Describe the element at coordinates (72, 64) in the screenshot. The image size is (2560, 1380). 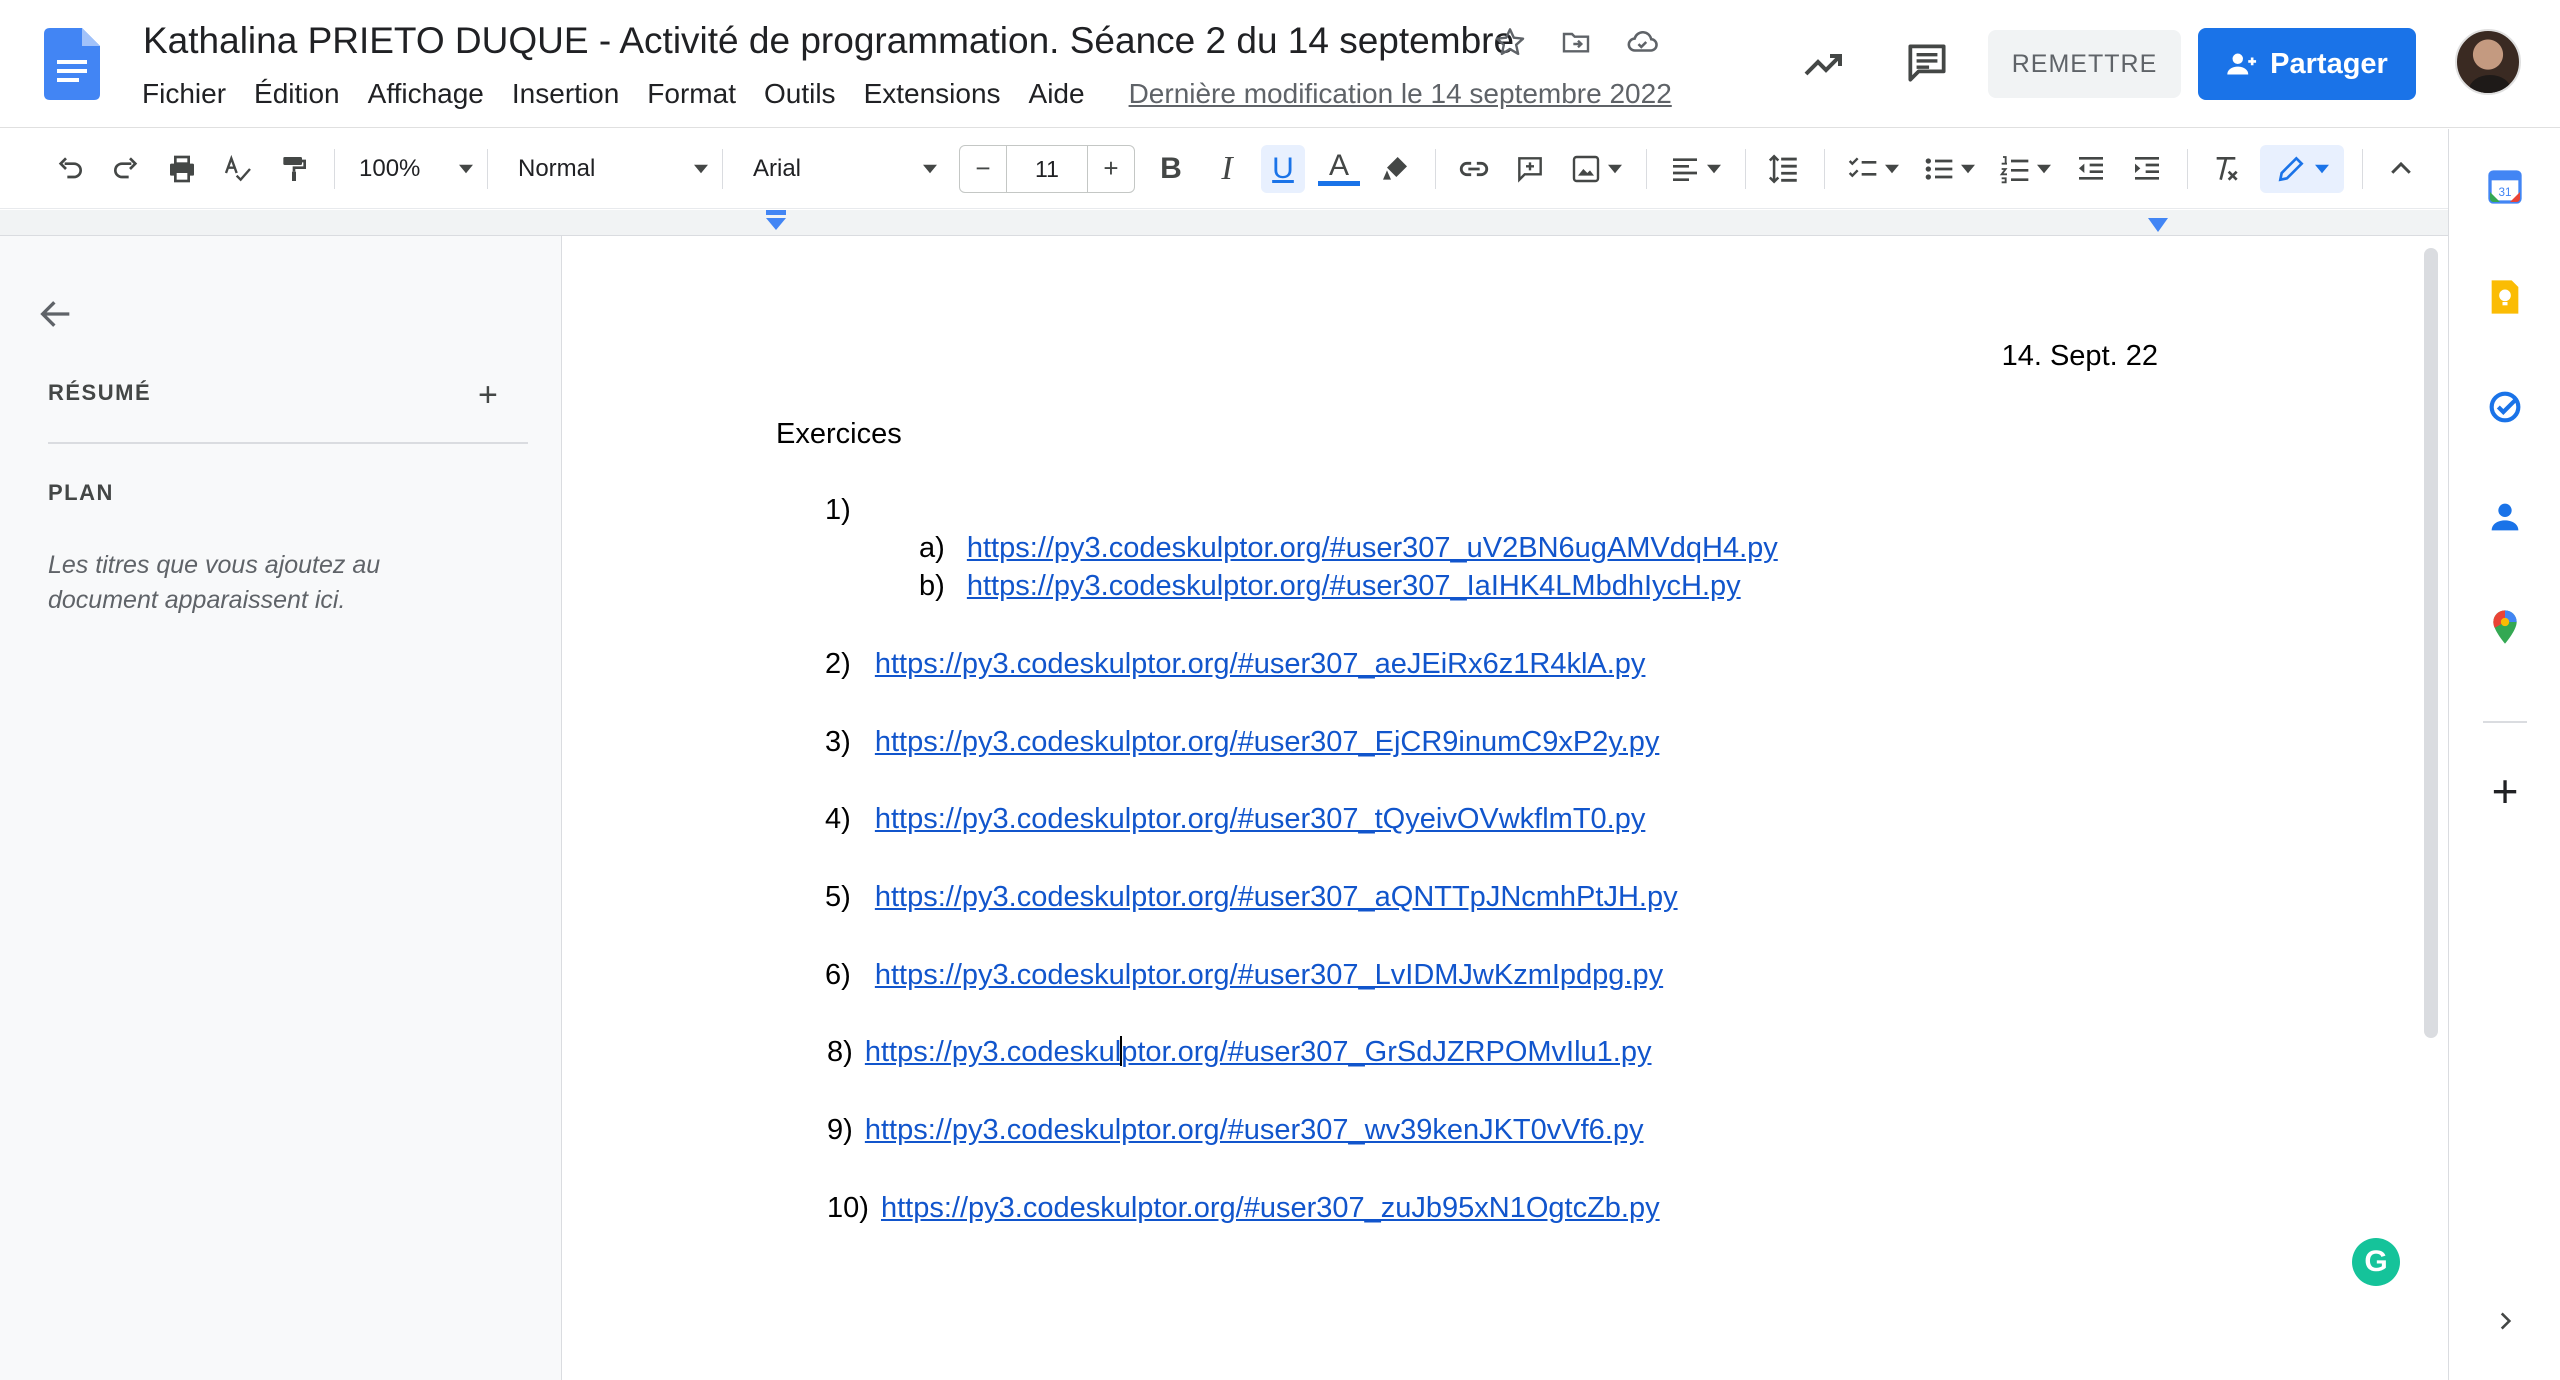
I see `docs-logo-icon` at that location.